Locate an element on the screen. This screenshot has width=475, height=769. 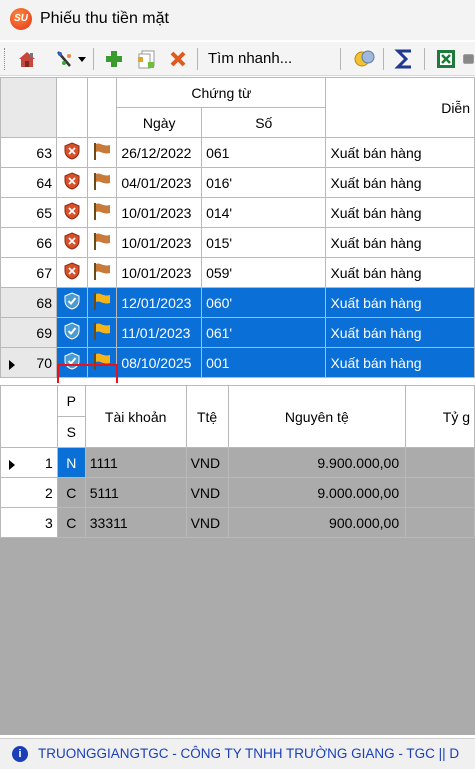
voucher-number: 001 is located at coordinates (264, 362).